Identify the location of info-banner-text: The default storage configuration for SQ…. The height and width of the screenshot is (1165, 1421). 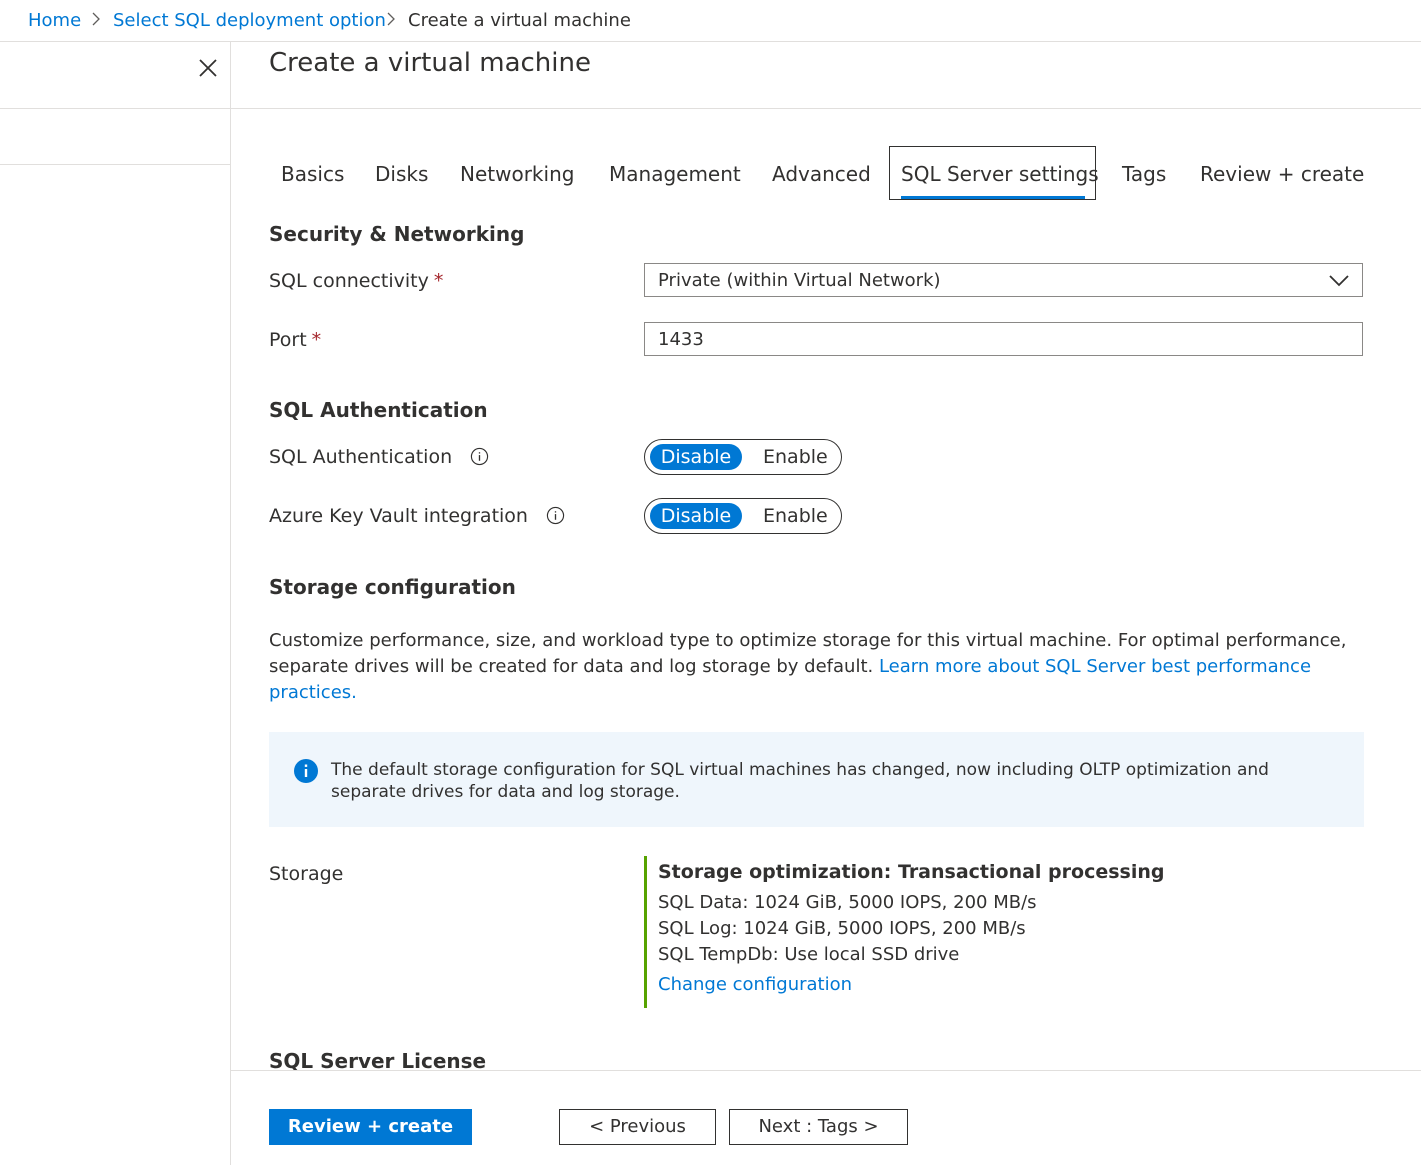
(800, 781).